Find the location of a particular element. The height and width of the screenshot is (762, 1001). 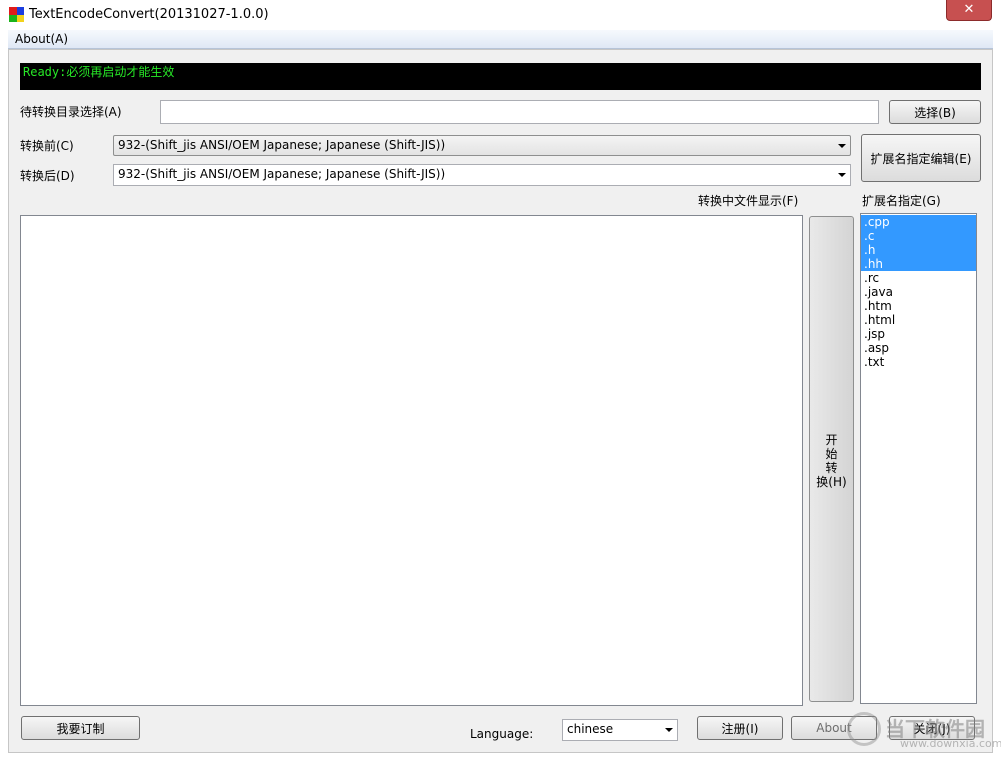

register-button: 注册(I) is located at coordinates (740, 728).